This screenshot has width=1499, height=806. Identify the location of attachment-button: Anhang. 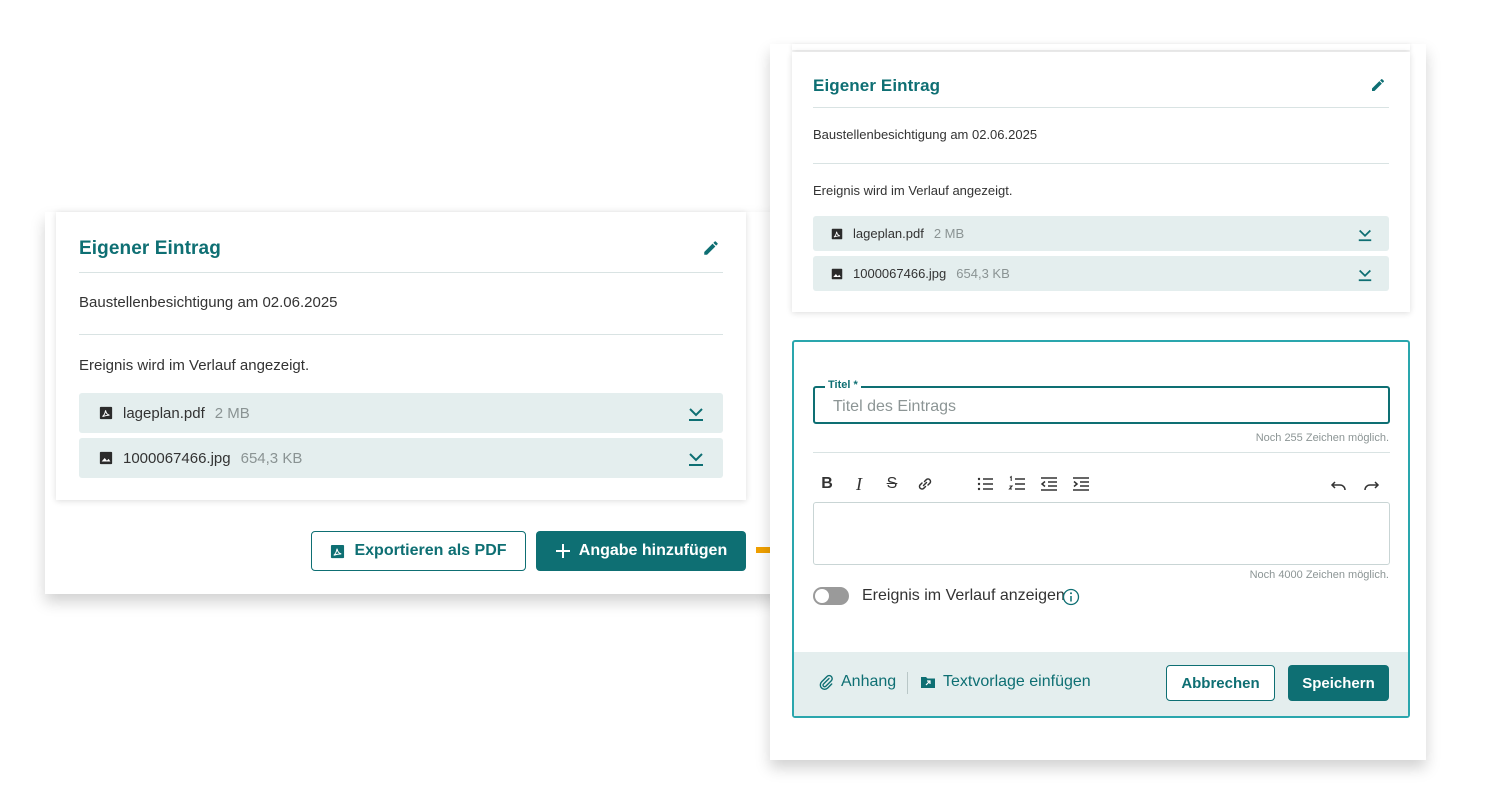
(857, 682).